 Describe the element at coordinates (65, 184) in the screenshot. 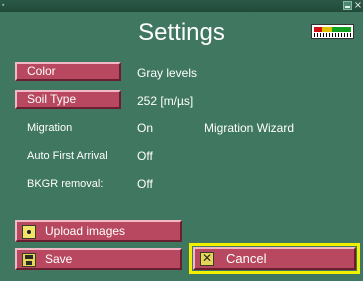

I see `bkgr-removal-label: BKGR removal:` at that location.